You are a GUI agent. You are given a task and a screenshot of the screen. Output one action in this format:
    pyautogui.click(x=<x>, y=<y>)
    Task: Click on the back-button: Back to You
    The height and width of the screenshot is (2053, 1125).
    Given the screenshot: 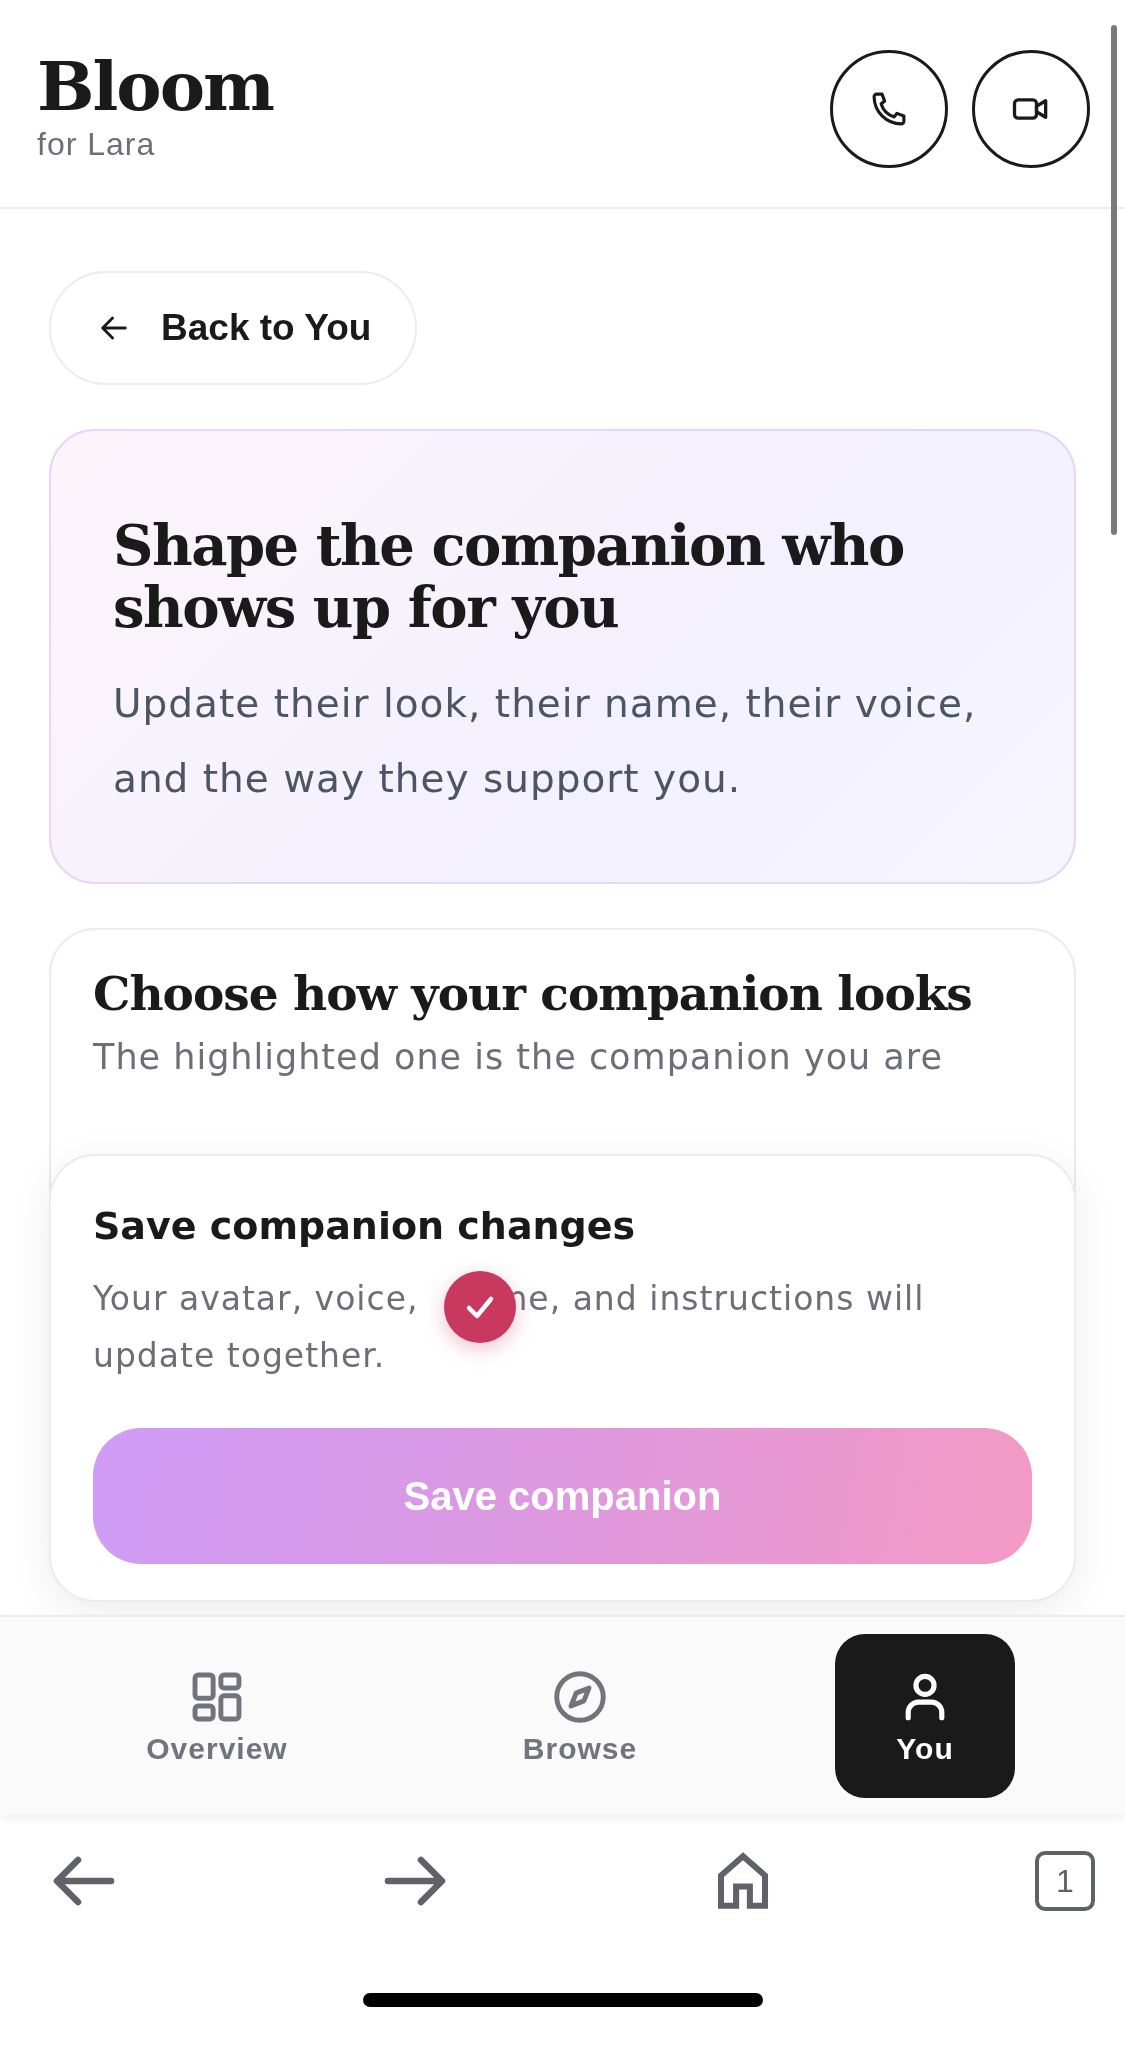 What is the action you would take?
    pyautogui.click(x=233, y=328)
    